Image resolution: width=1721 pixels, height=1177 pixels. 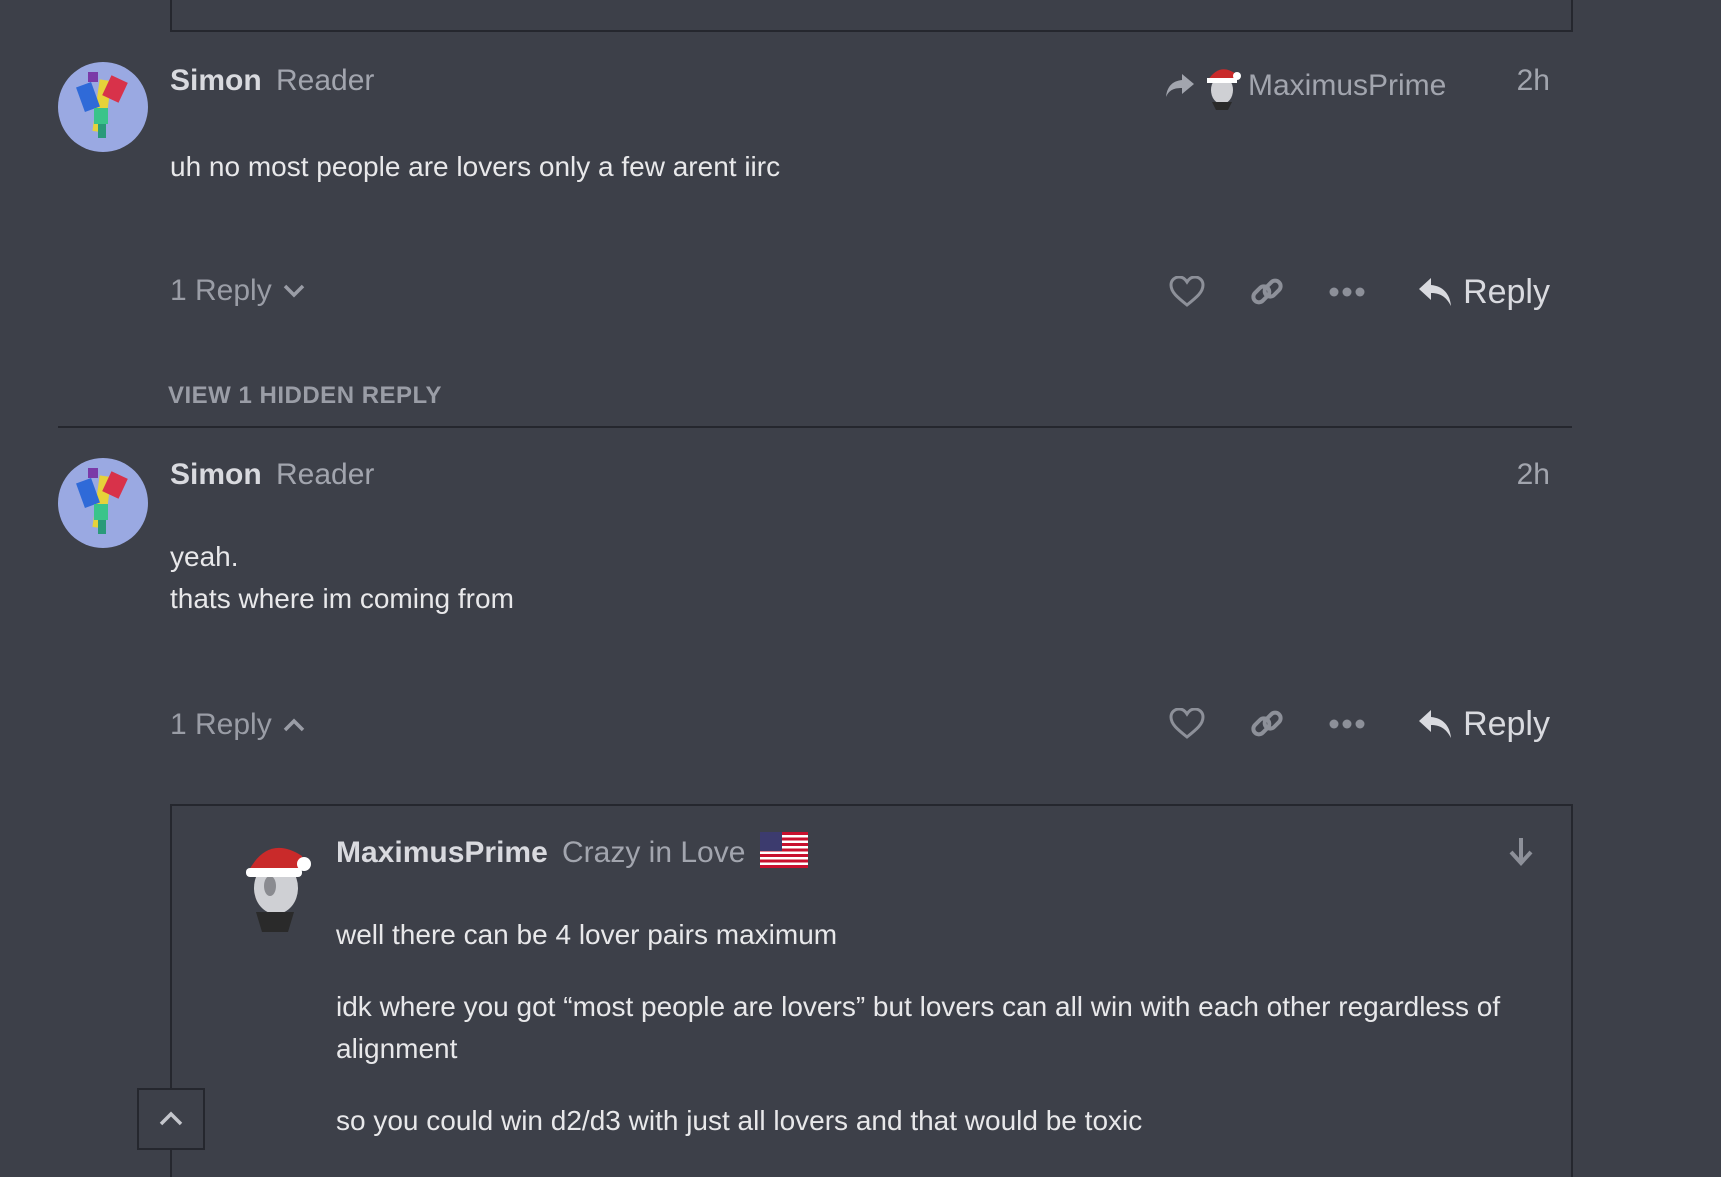 What do you see at coordinates (1224, 89) in the screenshot?
I see `mini-avatar` at bounding box center [1224, 89].